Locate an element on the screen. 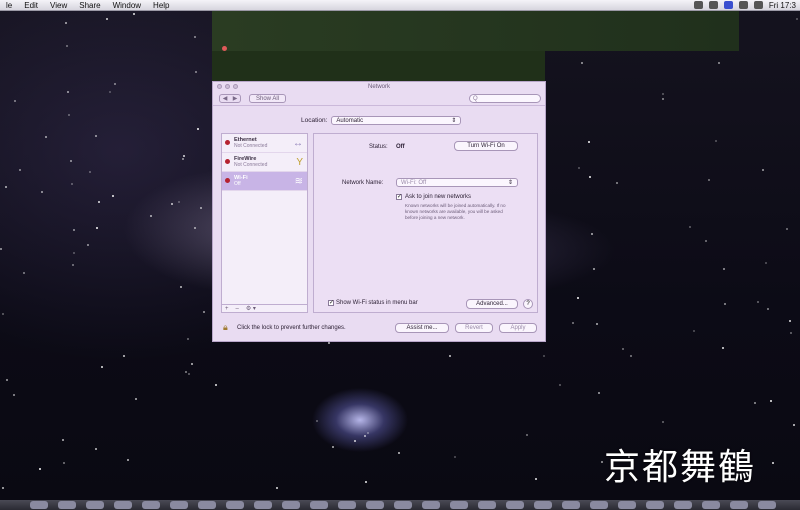  ethernet-icon: ↔ is located at coordinates (298, 143).